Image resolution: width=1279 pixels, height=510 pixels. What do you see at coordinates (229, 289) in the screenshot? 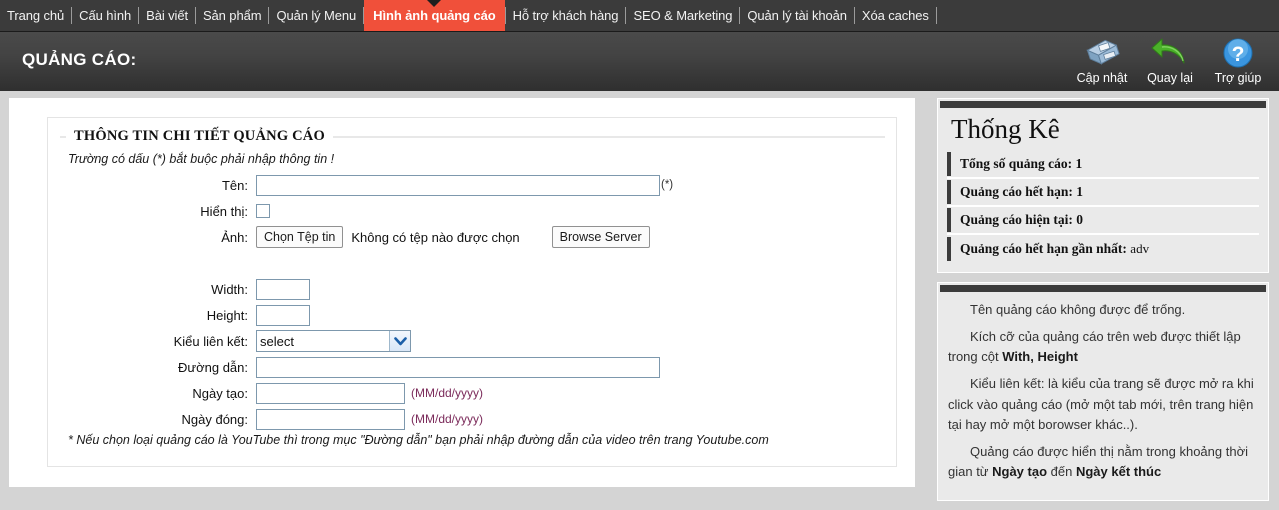
I see `width-label: Width:` at bounding box center [229, 289].